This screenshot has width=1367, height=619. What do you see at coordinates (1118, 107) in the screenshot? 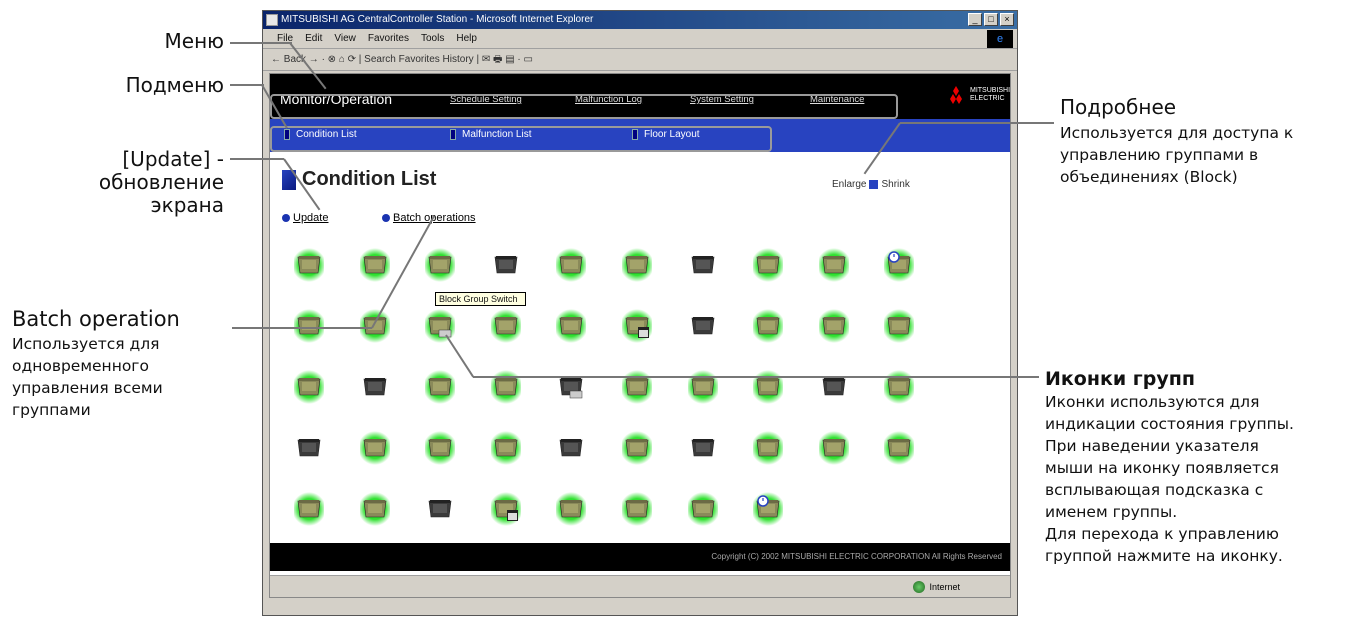
I see `callout-details-title: Подробнее` at bounding box center [1118, 107].